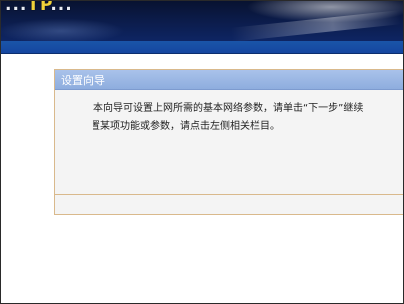  I want to click on banner-brand-text: TP, so click(39, 8).